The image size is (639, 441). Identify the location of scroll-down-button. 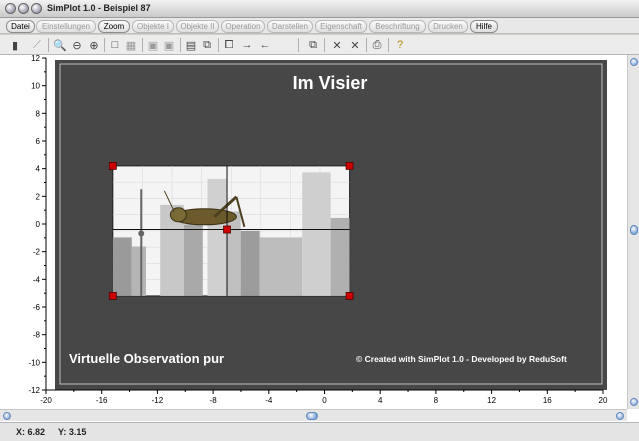
(634, 402).